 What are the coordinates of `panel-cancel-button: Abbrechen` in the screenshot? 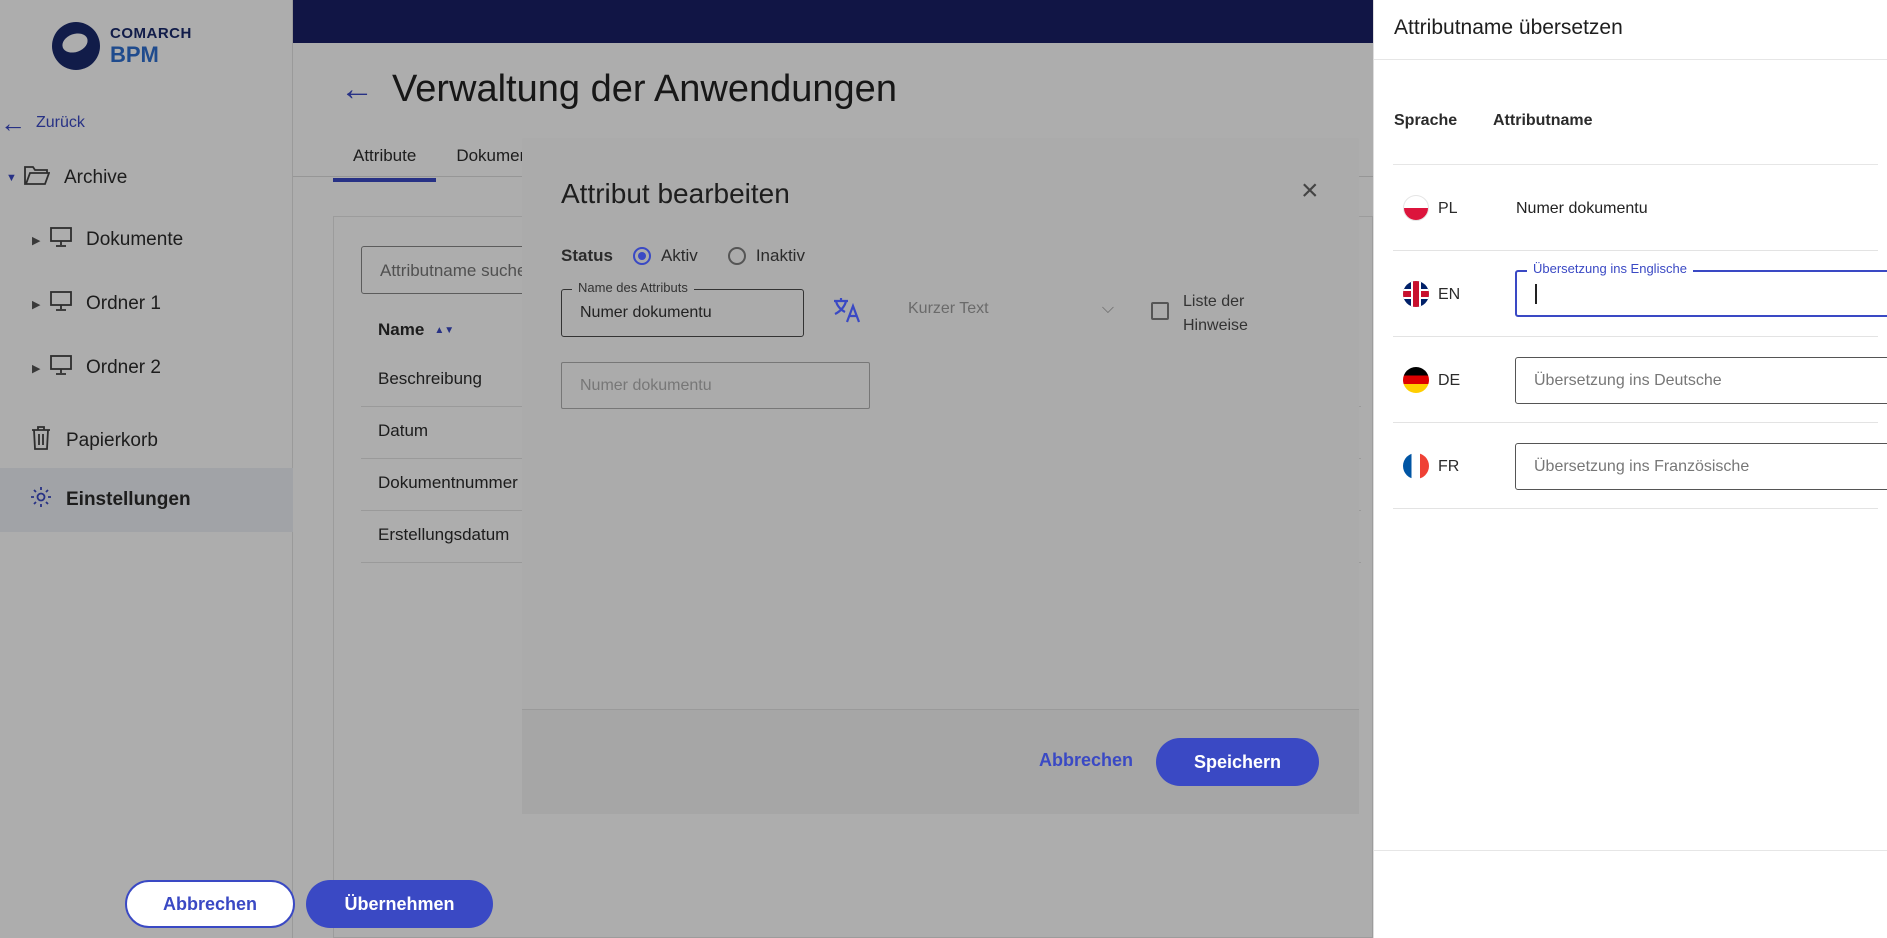 It's located at (210, 904).